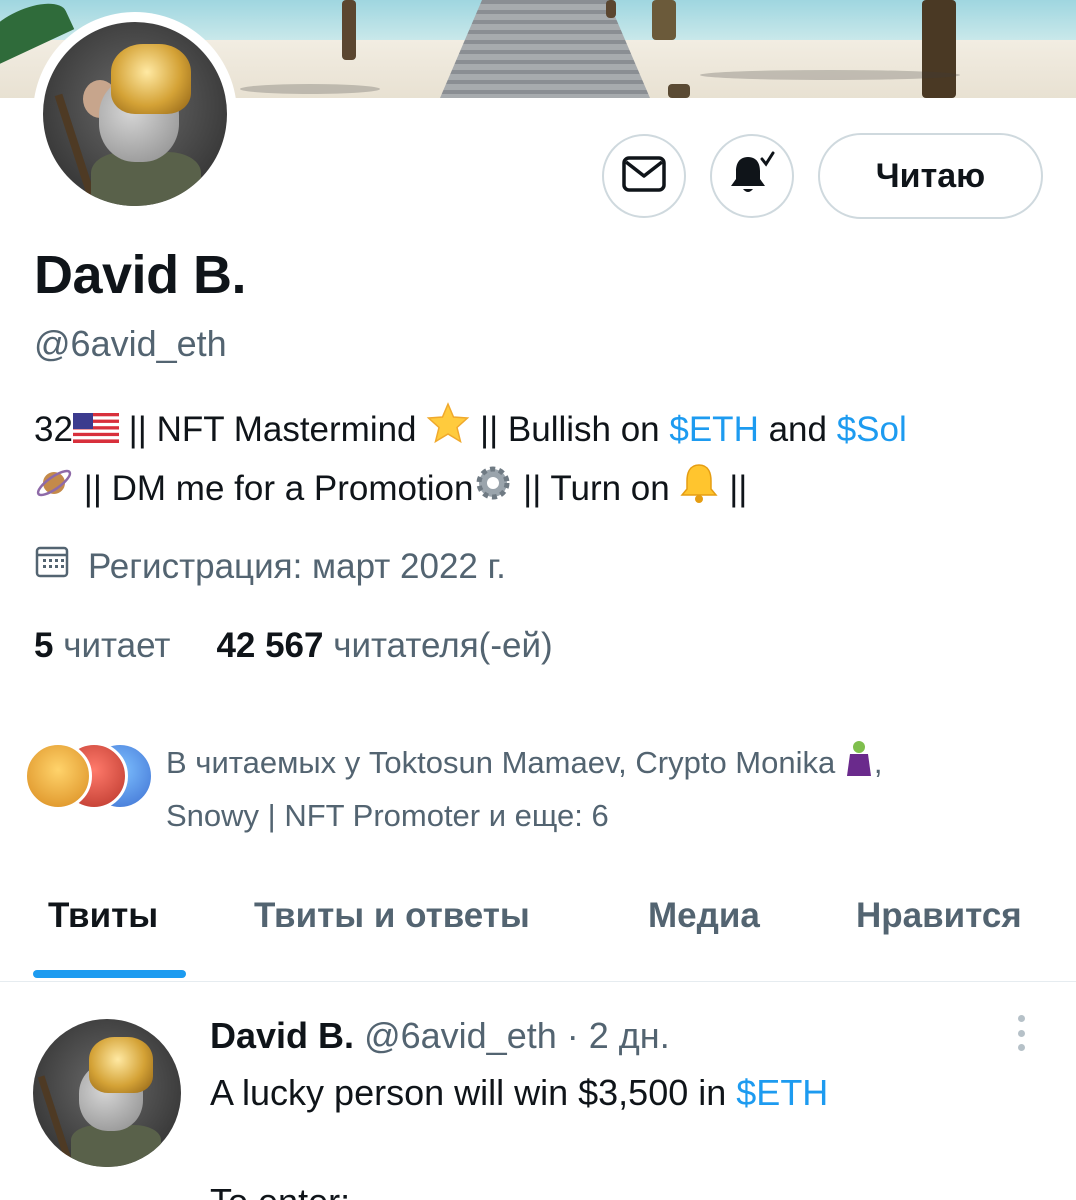 This screenshot has height=1200, width=1076. I want to click on profile-handle: @6avid_eth, so click(130, 343).